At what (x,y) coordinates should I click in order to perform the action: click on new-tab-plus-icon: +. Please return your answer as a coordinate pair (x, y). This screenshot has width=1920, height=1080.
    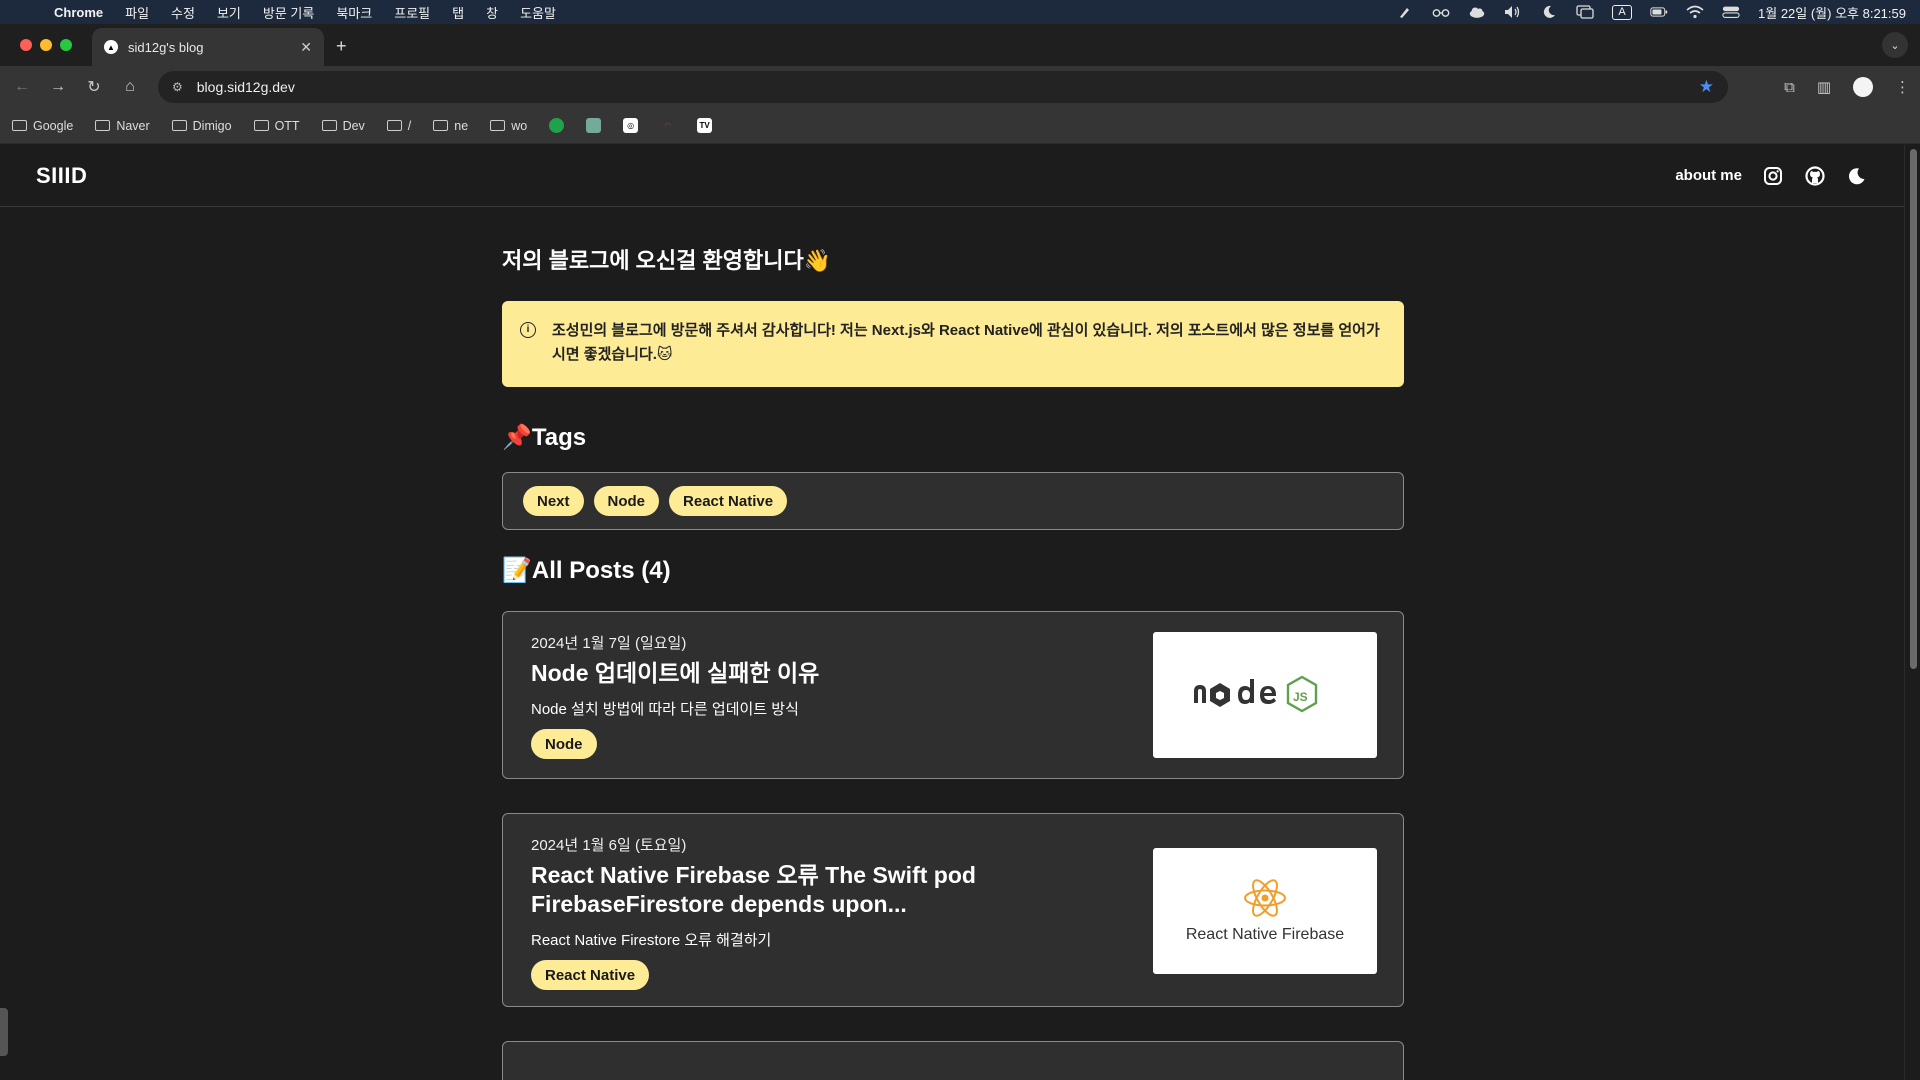
    Looking at the image, I should click on (341, 46).